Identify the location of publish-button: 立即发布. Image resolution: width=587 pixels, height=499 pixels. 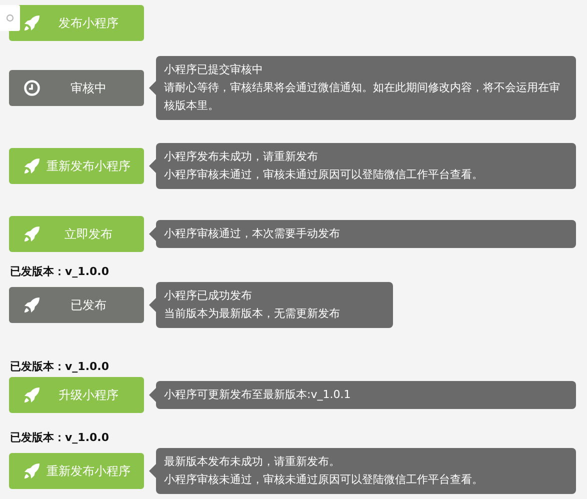
(76, 234).